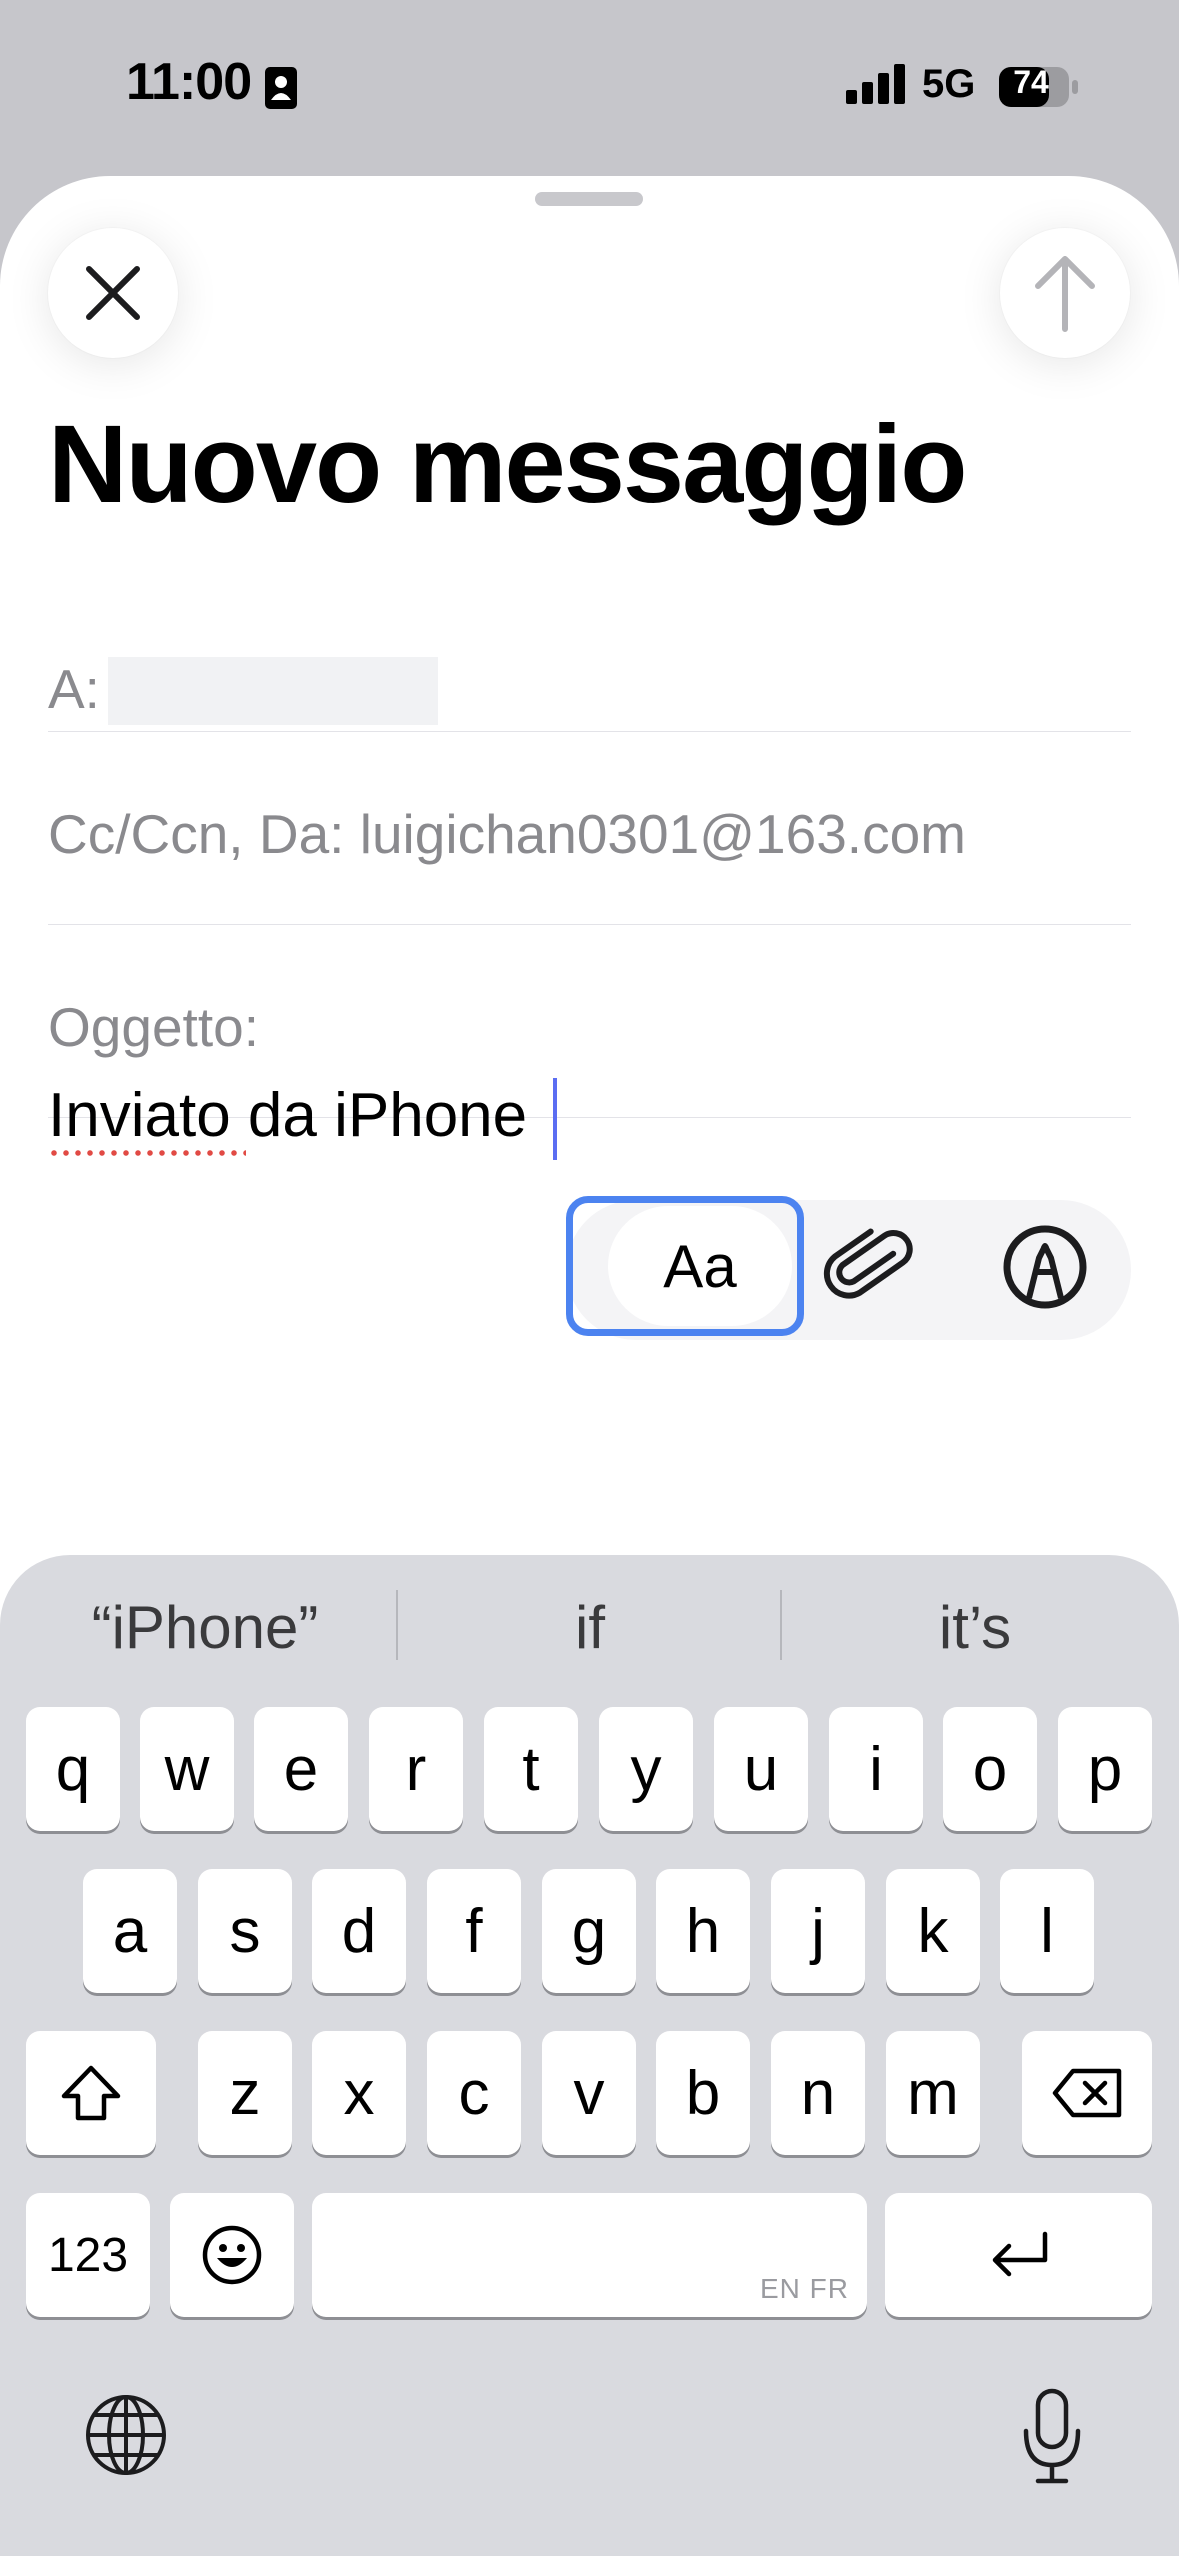 This screenshot has height=2556, width=1179. Describe the element at coordinates (73, 1769) in the screenshot. I see `key-q: q` at that location.